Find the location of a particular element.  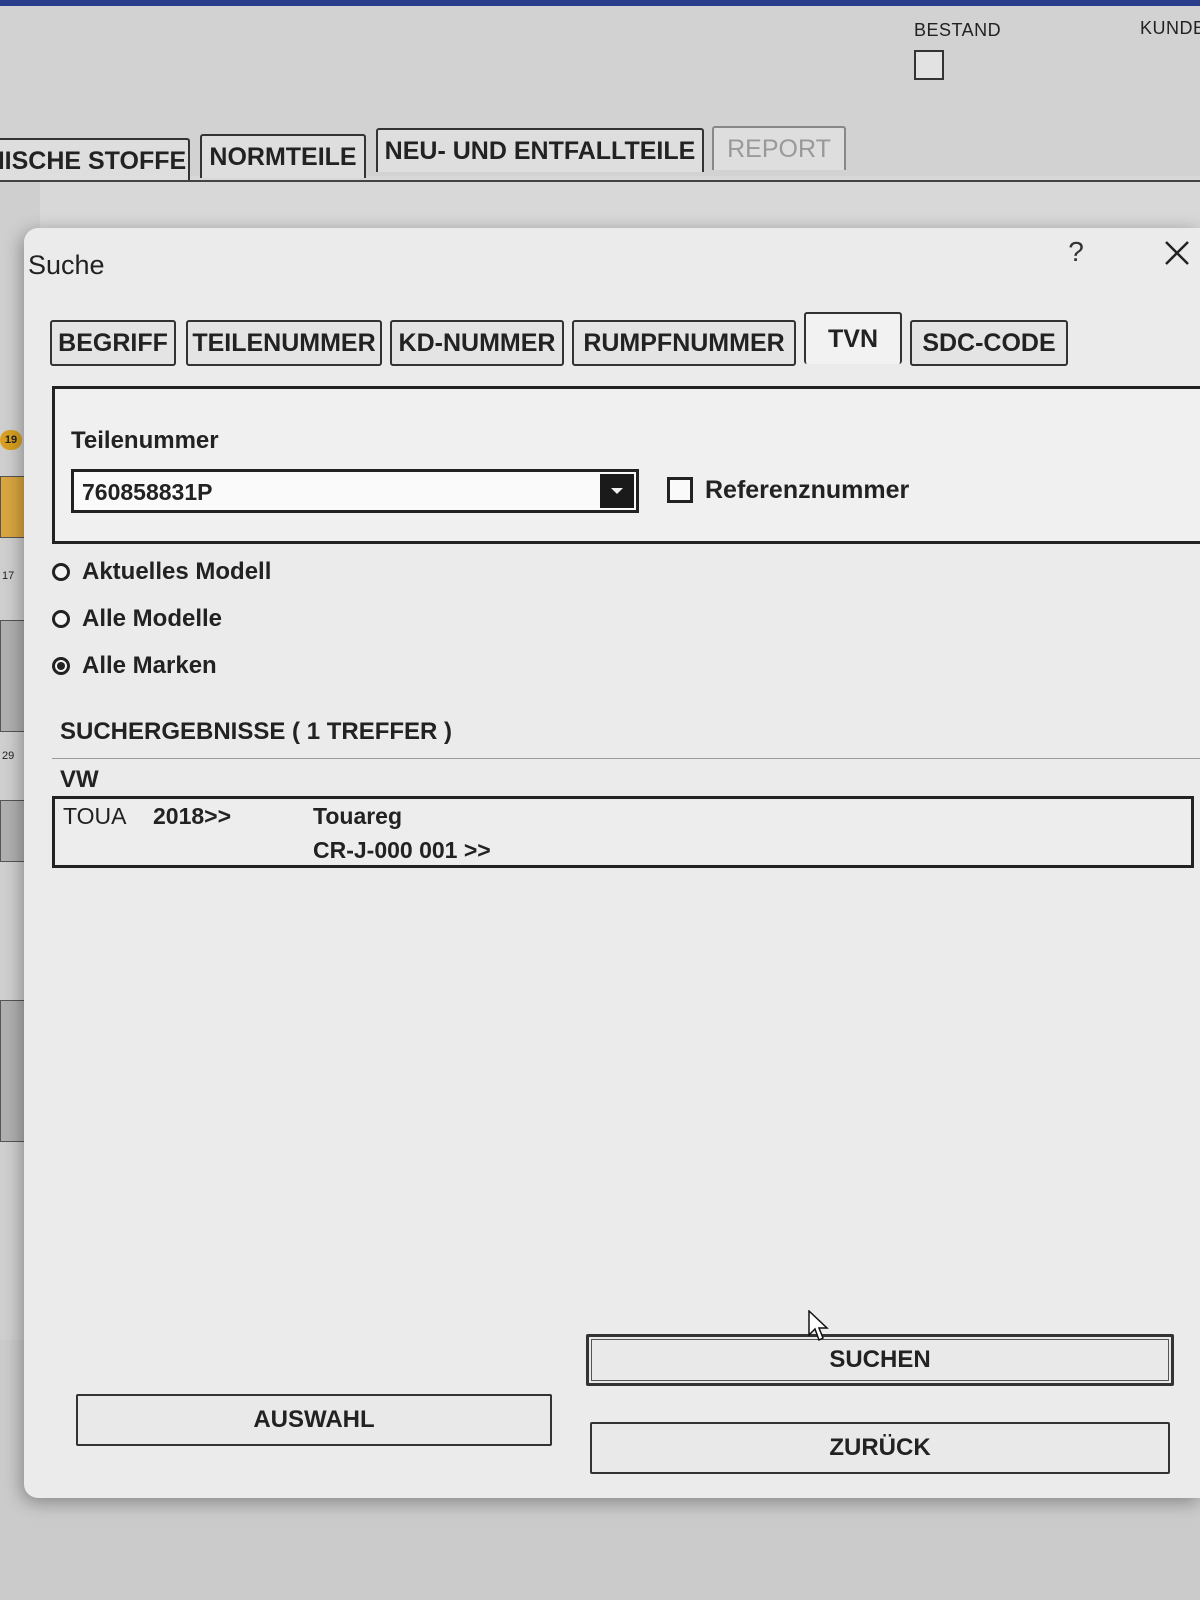

tab-teilenummer: TEILENUMMER is located at coordinates (284, 343).